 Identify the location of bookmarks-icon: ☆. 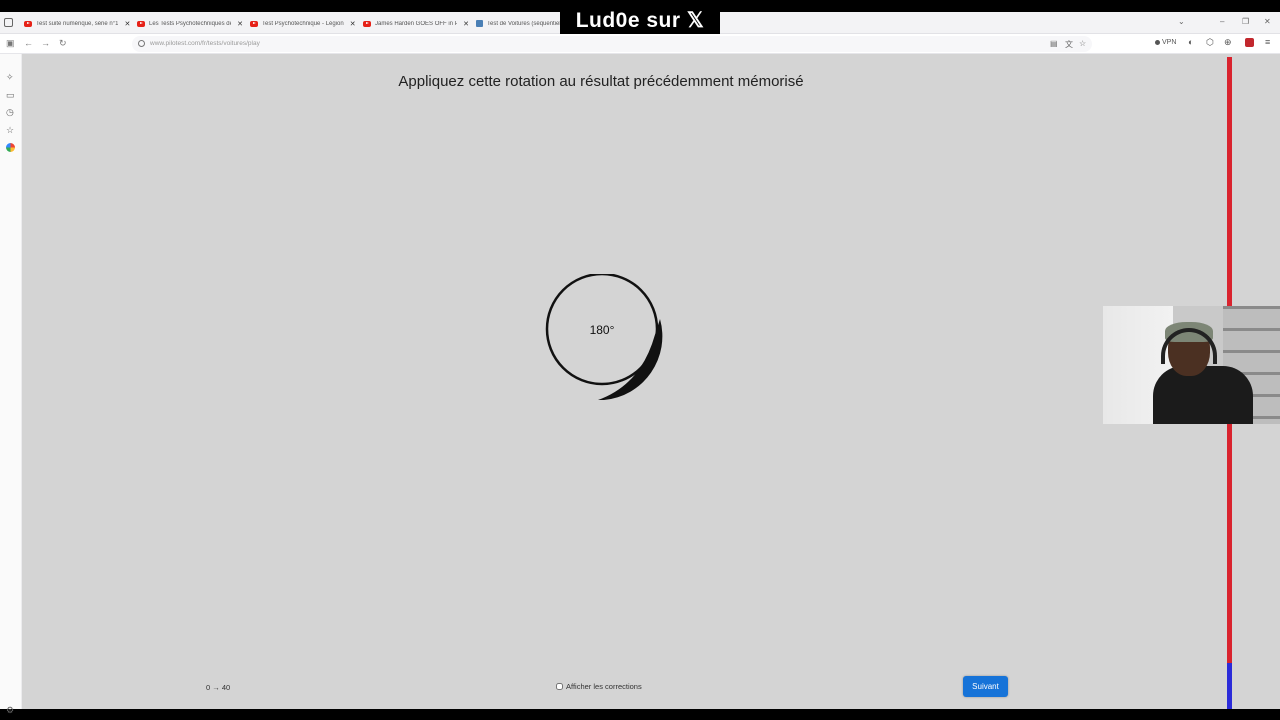
(10, 130).